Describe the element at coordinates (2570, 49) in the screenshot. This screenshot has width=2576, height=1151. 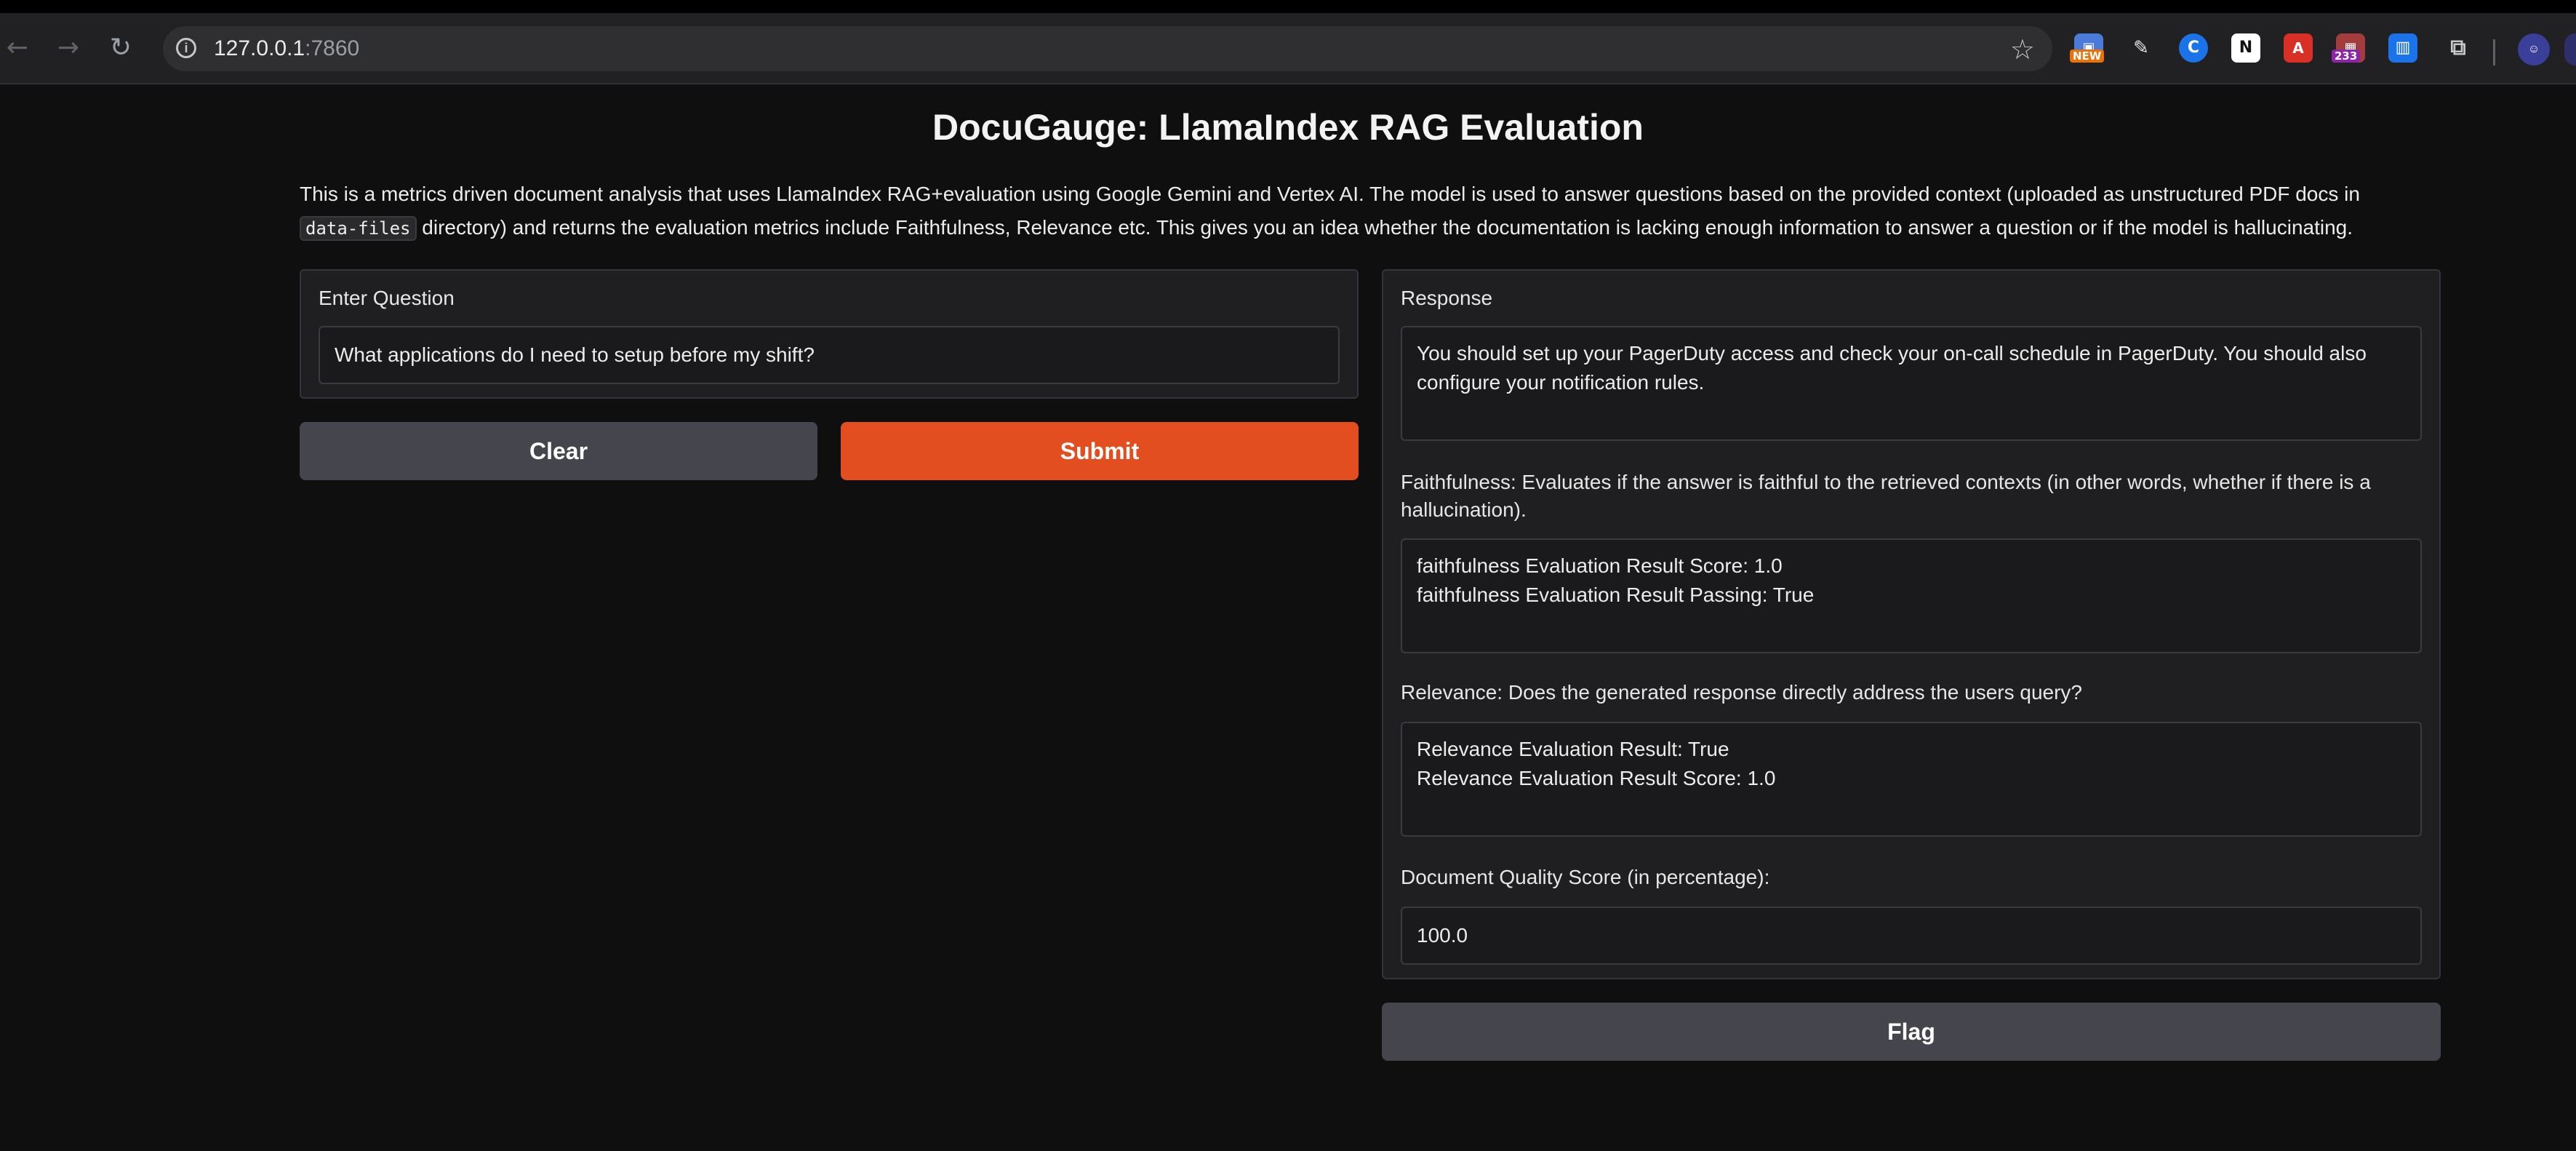
I see `menu-overflow` at that location.